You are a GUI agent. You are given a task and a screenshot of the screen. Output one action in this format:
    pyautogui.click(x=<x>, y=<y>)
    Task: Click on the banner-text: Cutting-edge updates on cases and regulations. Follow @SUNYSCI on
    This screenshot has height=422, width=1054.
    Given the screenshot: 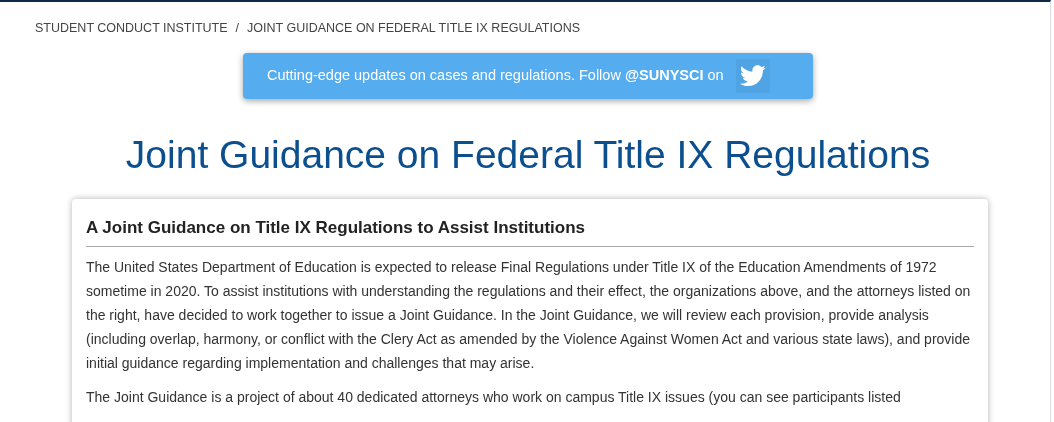 What is the action you would take?
    pyautogui.click(x=495, y=75)
    